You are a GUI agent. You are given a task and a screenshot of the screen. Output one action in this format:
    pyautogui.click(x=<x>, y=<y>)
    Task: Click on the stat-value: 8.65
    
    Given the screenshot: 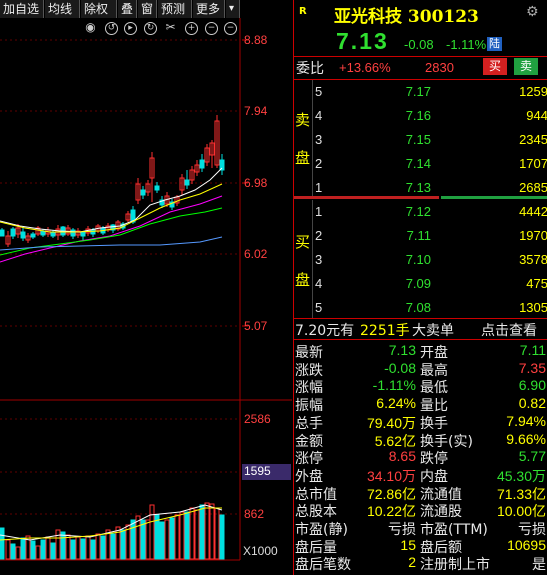 What is the action you would take?
    pyautogui.click(x=402, y=456)
    